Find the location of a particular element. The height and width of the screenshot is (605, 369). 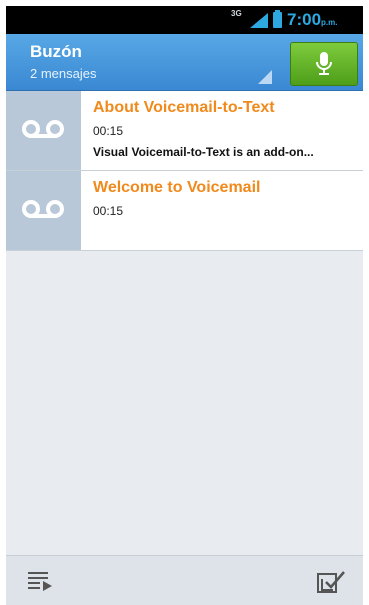

record-button is located at coordinates (324, 64).